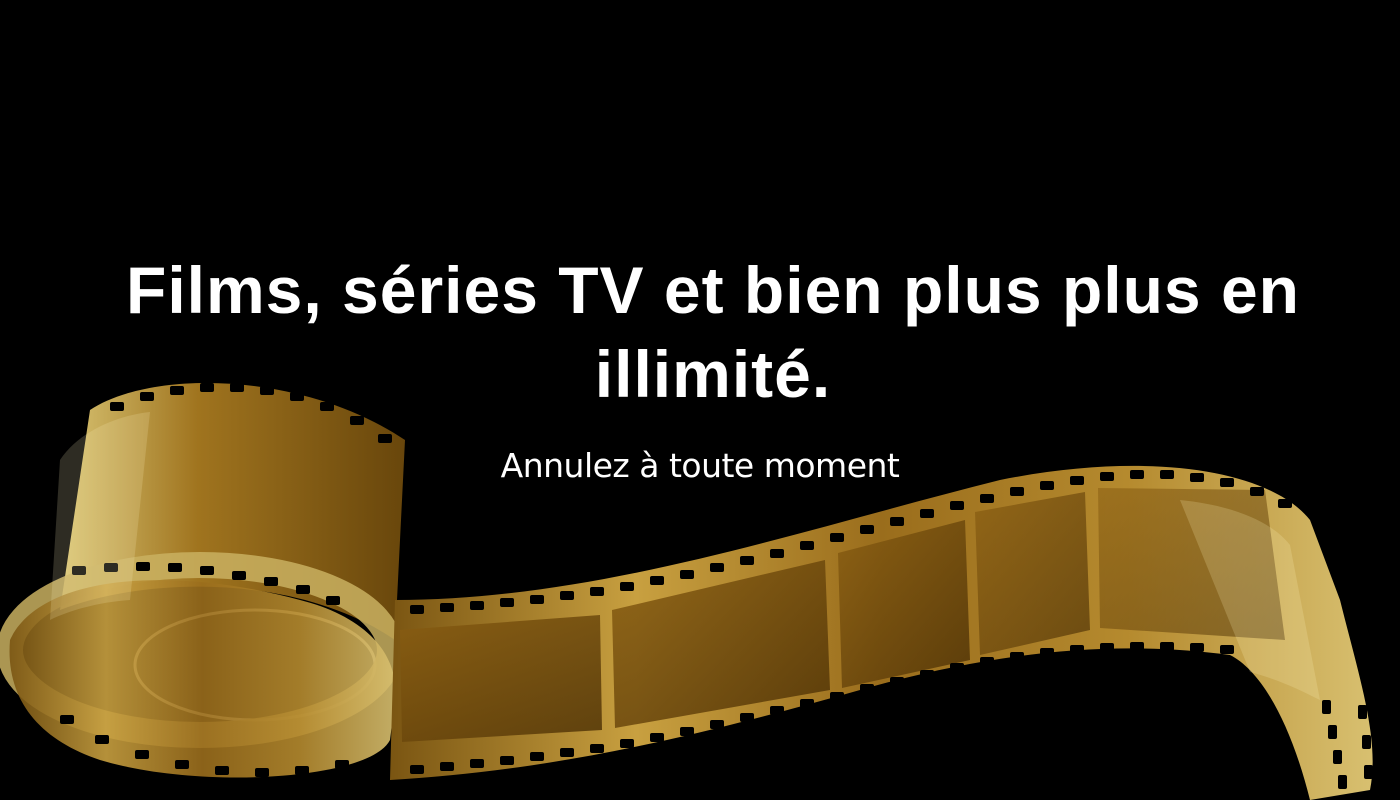  What do you see at coordinates (700, 465) in the screenshot?
I see `hero-subline: Annulez à toute moment` at bounding box center [700, 465].